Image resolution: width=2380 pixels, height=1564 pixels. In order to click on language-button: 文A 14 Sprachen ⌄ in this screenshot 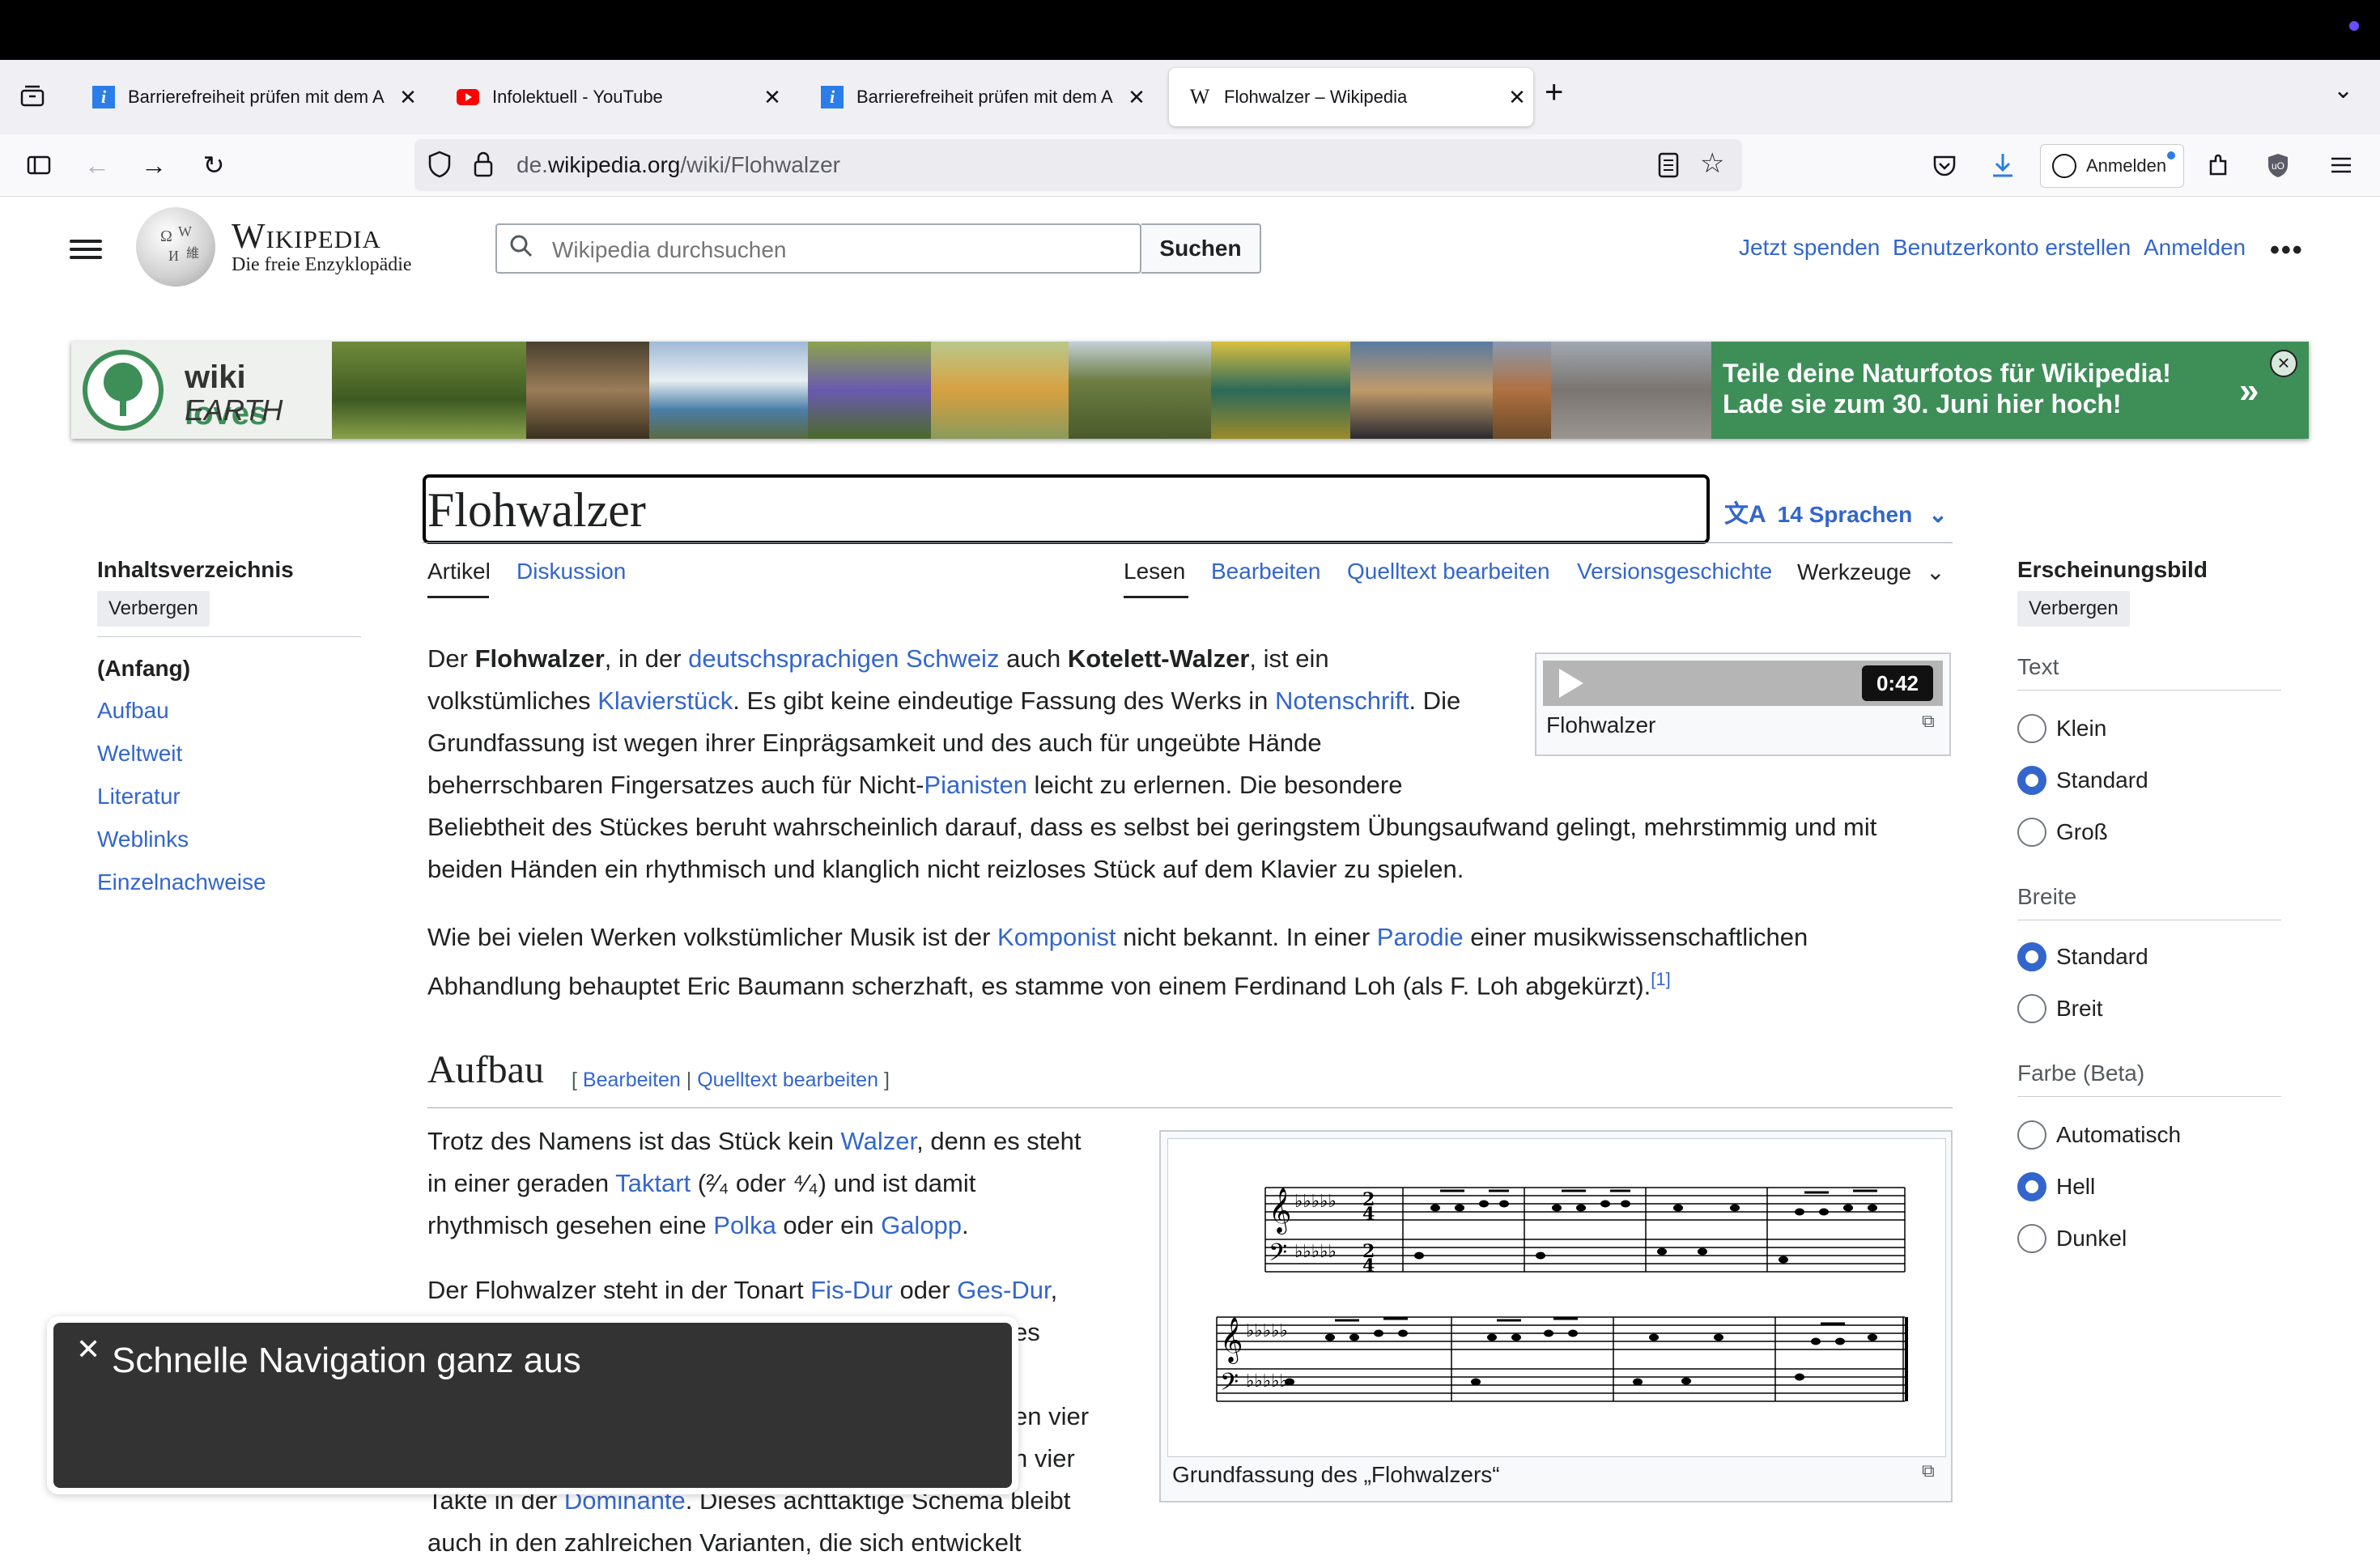, I will do `click(1836, 511)`.